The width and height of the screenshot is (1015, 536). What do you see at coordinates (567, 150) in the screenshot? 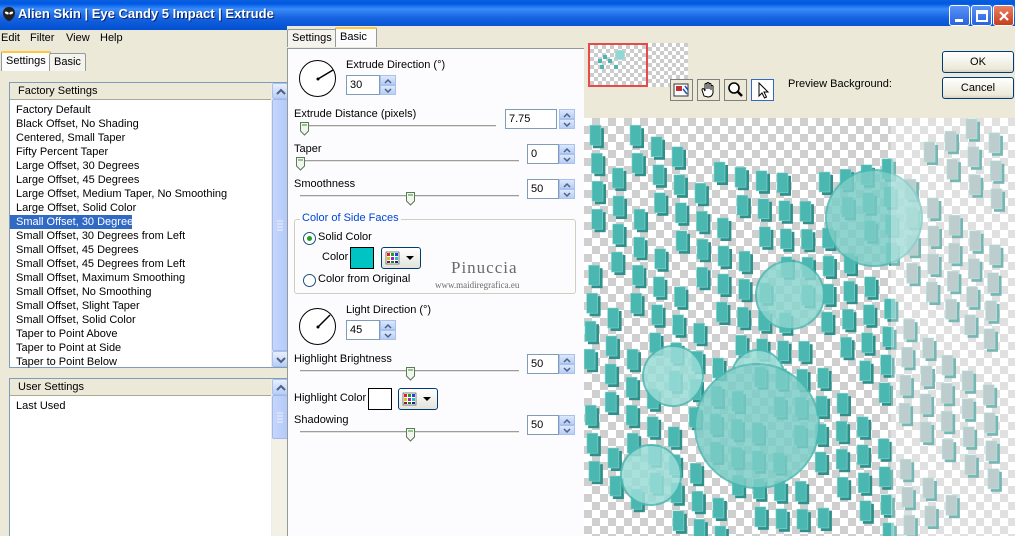
I see `spin-up-icon` at bounding box center [567, 150].